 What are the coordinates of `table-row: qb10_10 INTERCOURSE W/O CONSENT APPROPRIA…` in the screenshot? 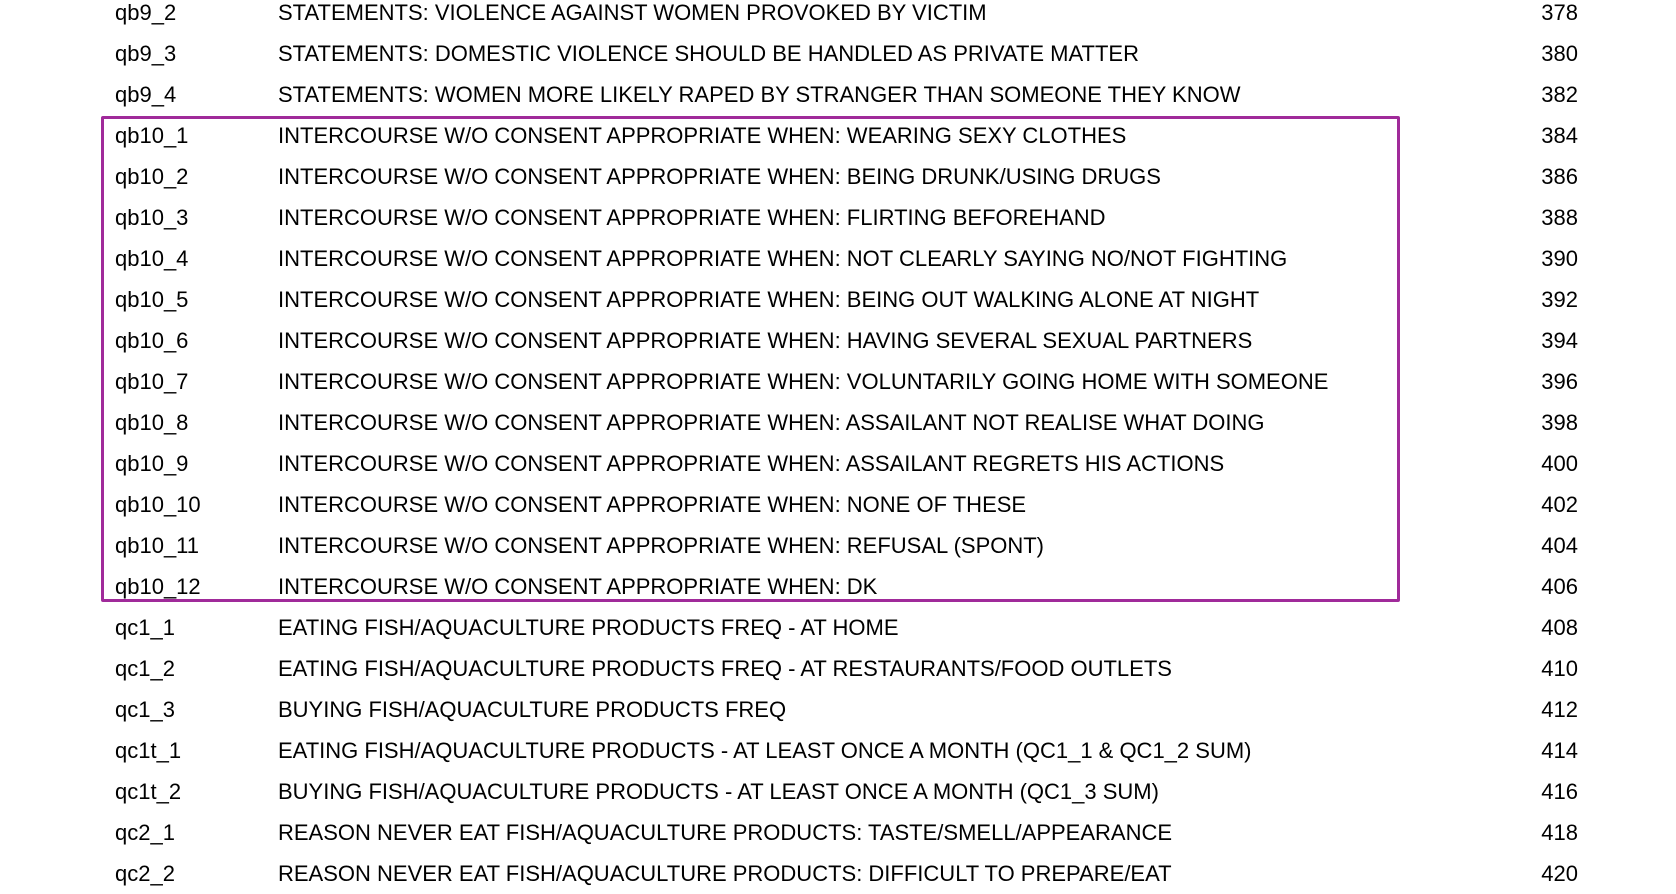 It's located at (838, 504).